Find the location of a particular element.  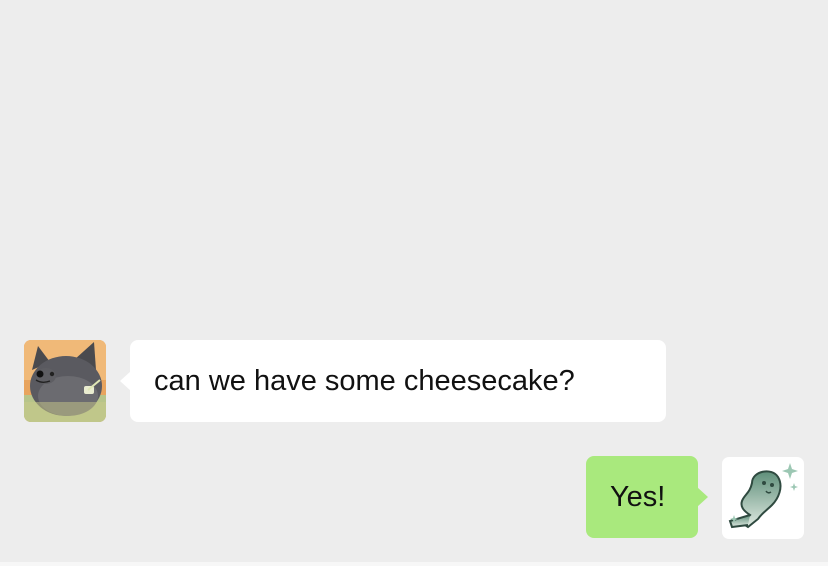

outgoing-message-bubble: Yes! is located at coordinates (647, 497).